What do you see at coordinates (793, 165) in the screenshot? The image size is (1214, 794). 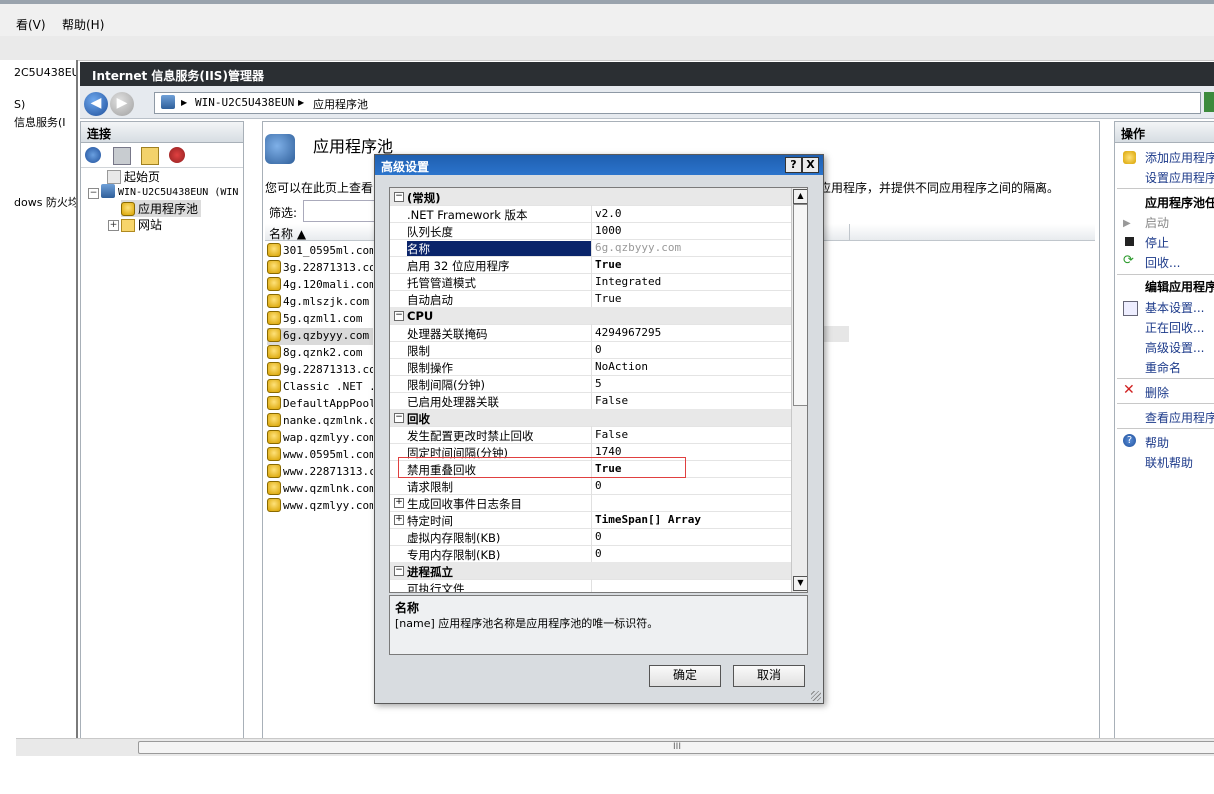 I see `dialog-help-button: ?` at bounding box center [793, 165].